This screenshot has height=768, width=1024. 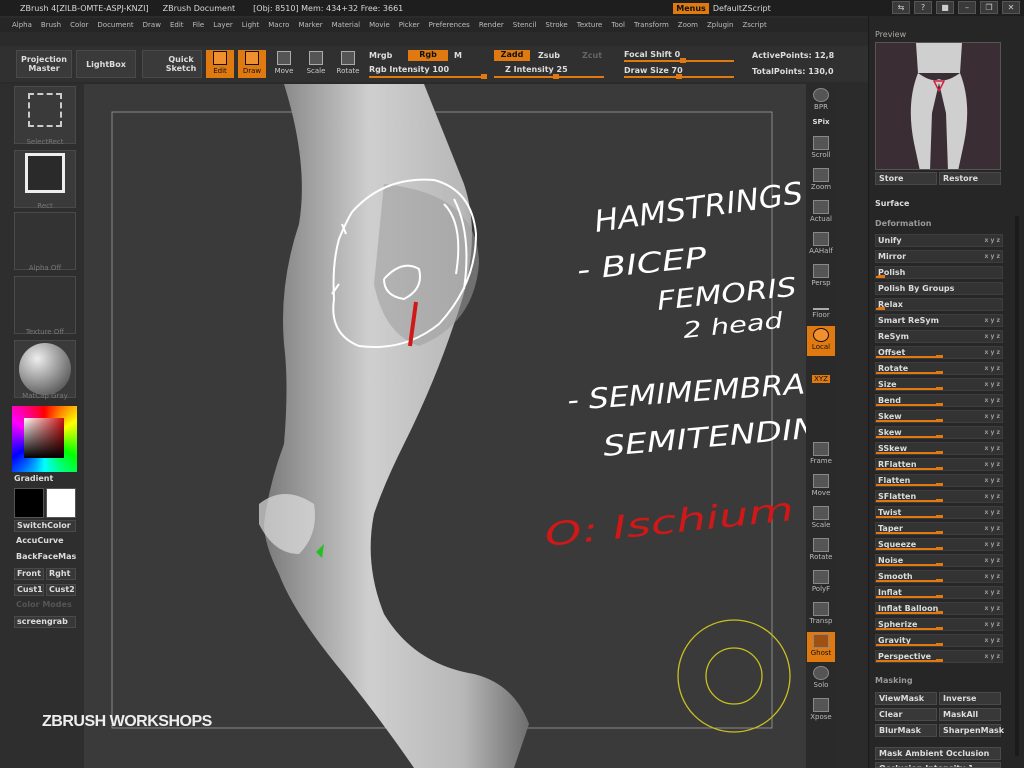 What do you see at coordinates (821, 373) in the screenshot?
I see `xyz-button: XYZ` at bounding box center [821, 373].